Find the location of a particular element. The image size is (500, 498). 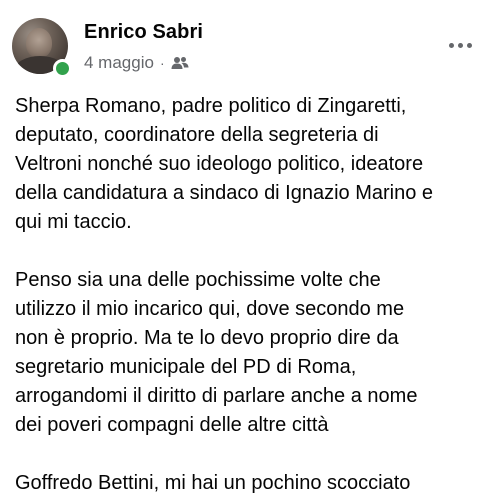

author-avatar is located at coordinates (42, 48).